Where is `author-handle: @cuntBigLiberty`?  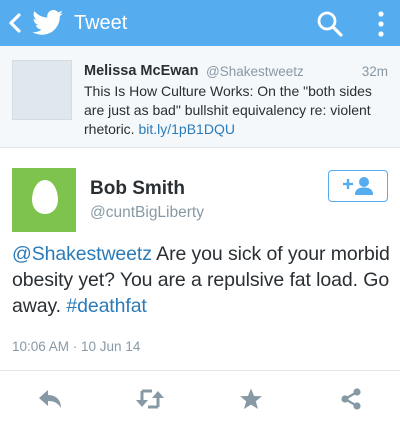
author-handle: @cuntBigLiberty is located at coordinates (147, 213).